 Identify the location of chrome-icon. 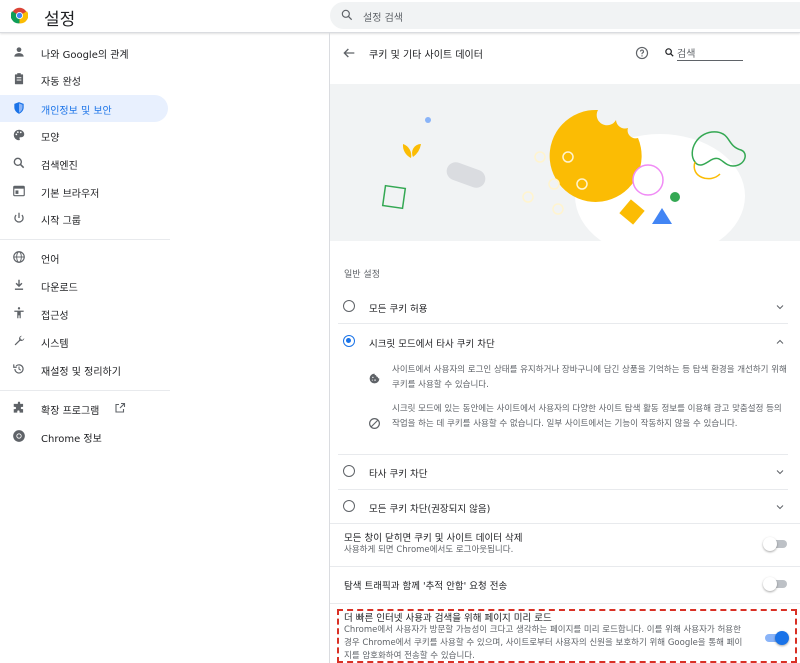
(19, 436).